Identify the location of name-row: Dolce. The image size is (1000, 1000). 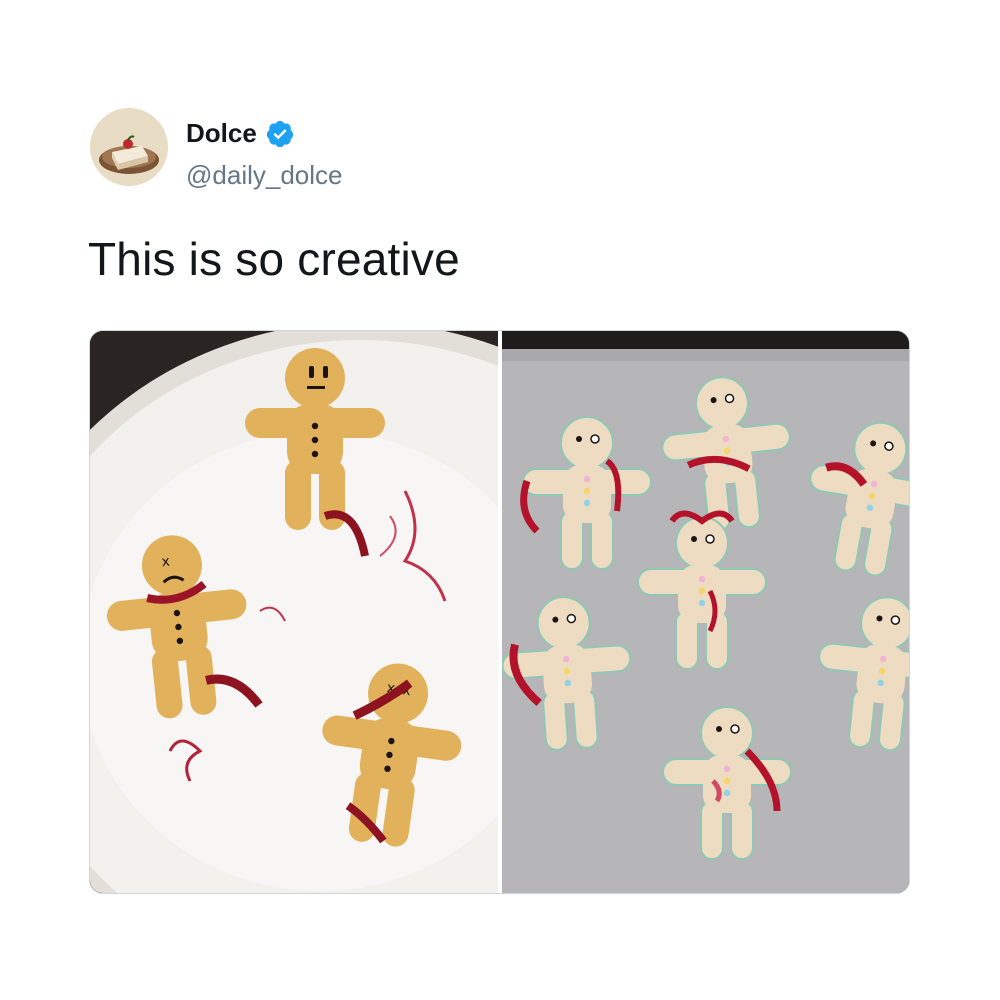
(240, 133).